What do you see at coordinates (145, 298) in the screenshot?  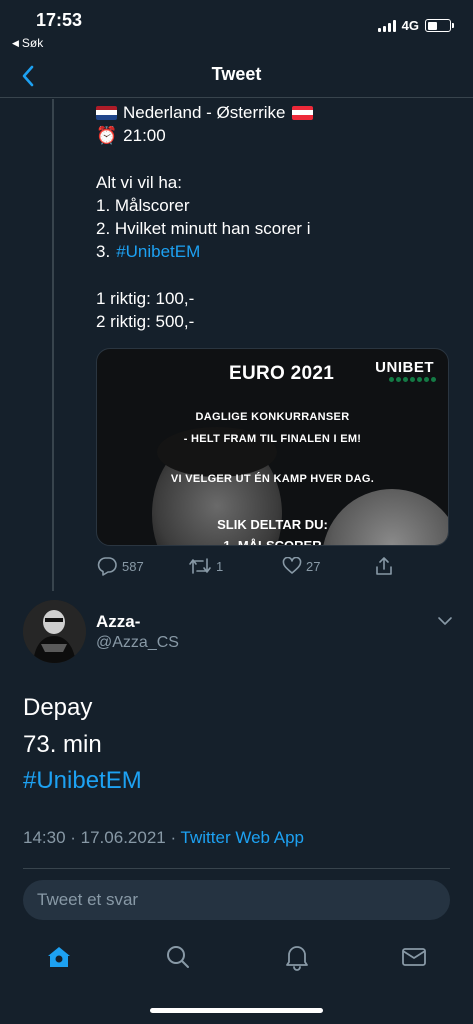 I see `prize-1: 1 riktig: 100,-` at bounding box center [145, 298].